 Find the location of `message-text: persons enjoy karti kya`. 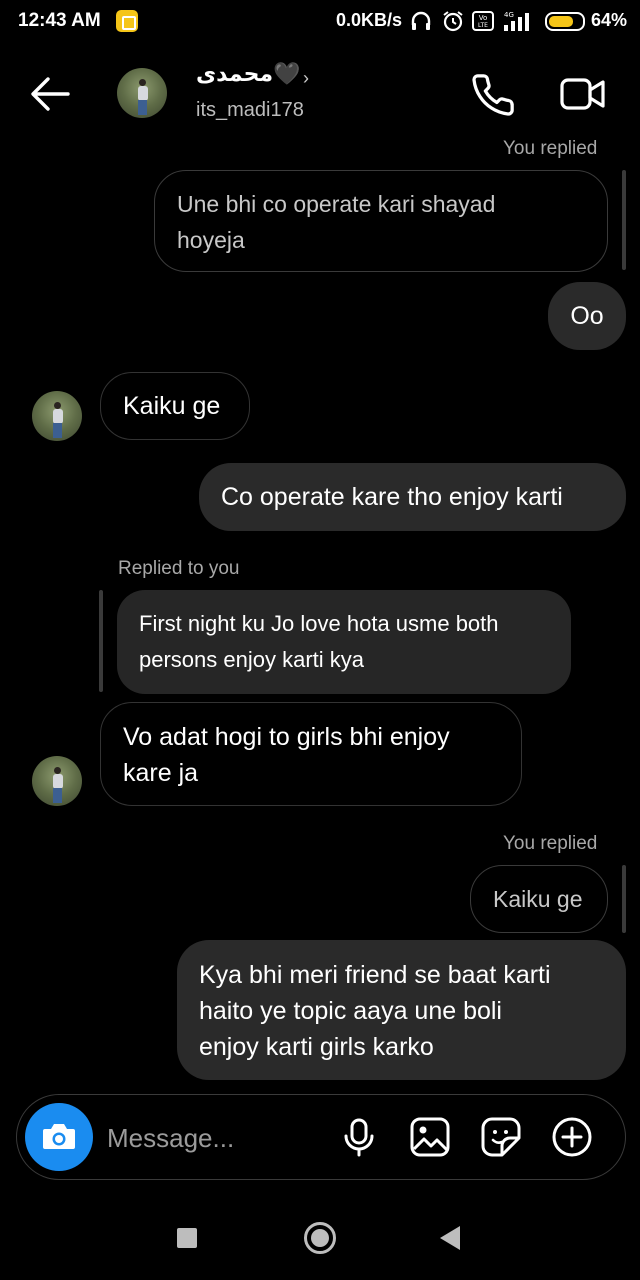

message-text: persons enjoy karti kya is located at coordinates (251, 659).